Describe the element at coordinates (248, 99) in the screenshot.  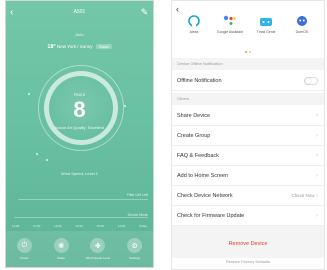
I see `section-others-header: Others` at that location.